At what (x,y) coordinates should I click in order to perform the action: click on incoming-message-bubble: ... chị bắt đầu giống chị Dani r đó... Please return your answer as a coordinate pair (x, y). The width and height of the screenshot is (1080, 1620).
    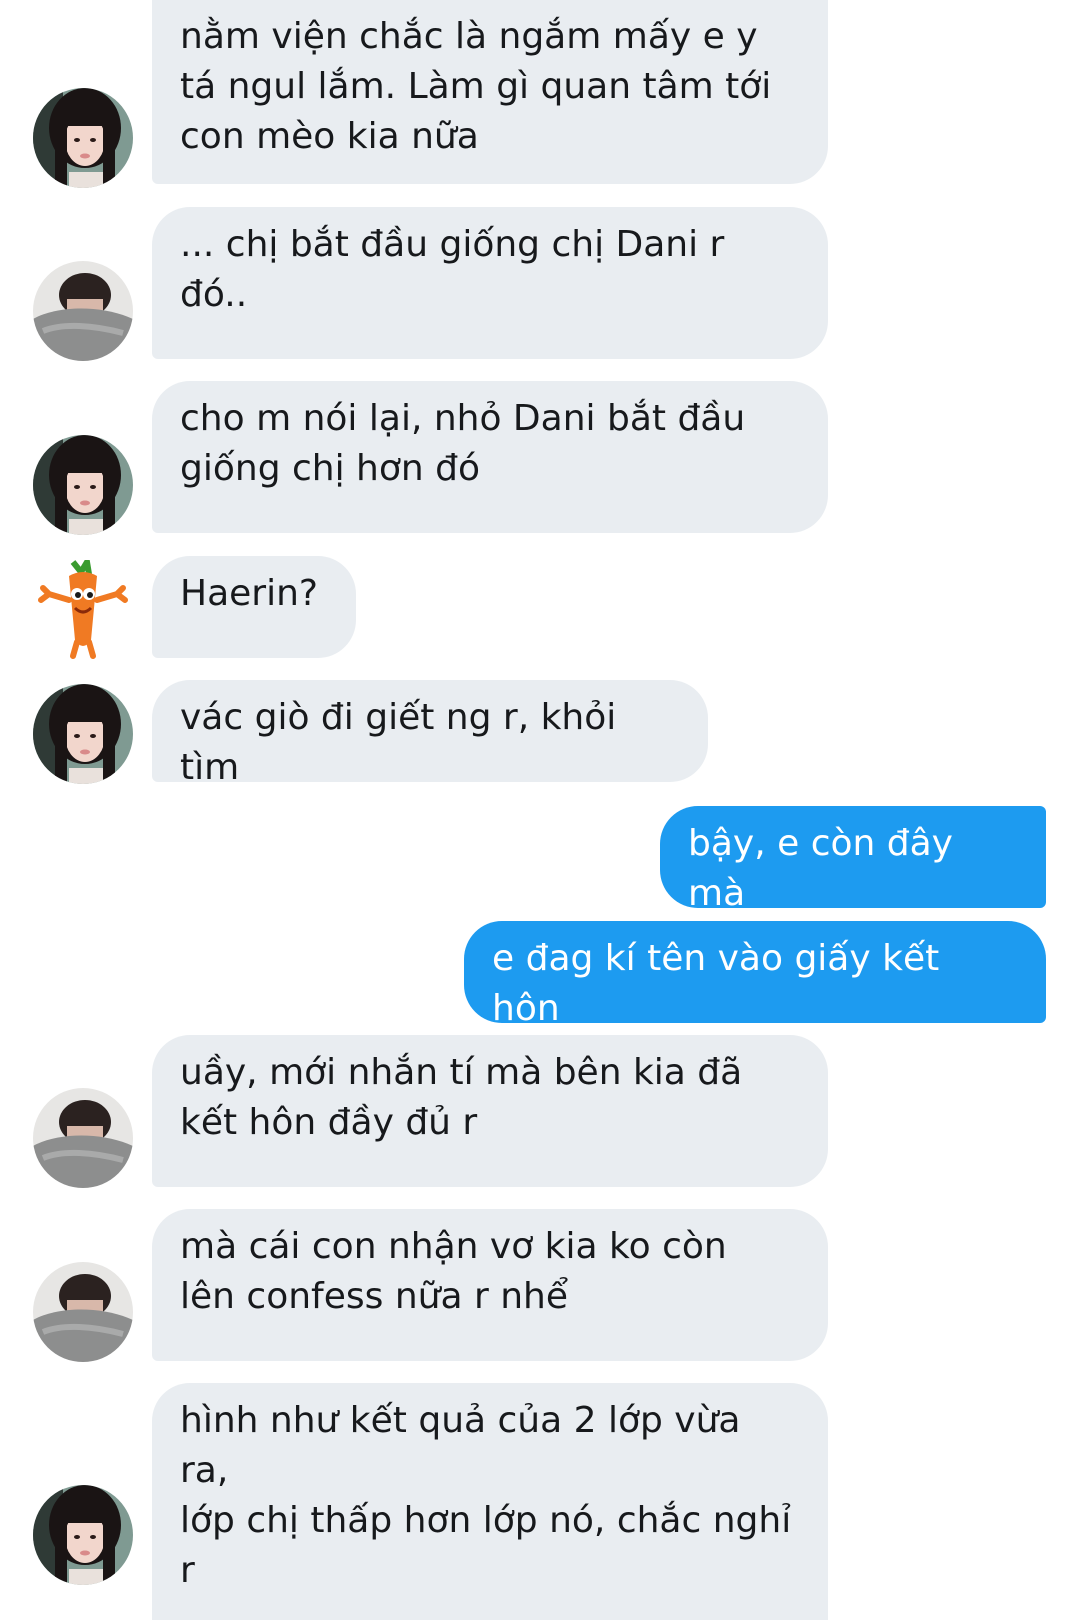
    Looking at the image, I should click on (490, 283).